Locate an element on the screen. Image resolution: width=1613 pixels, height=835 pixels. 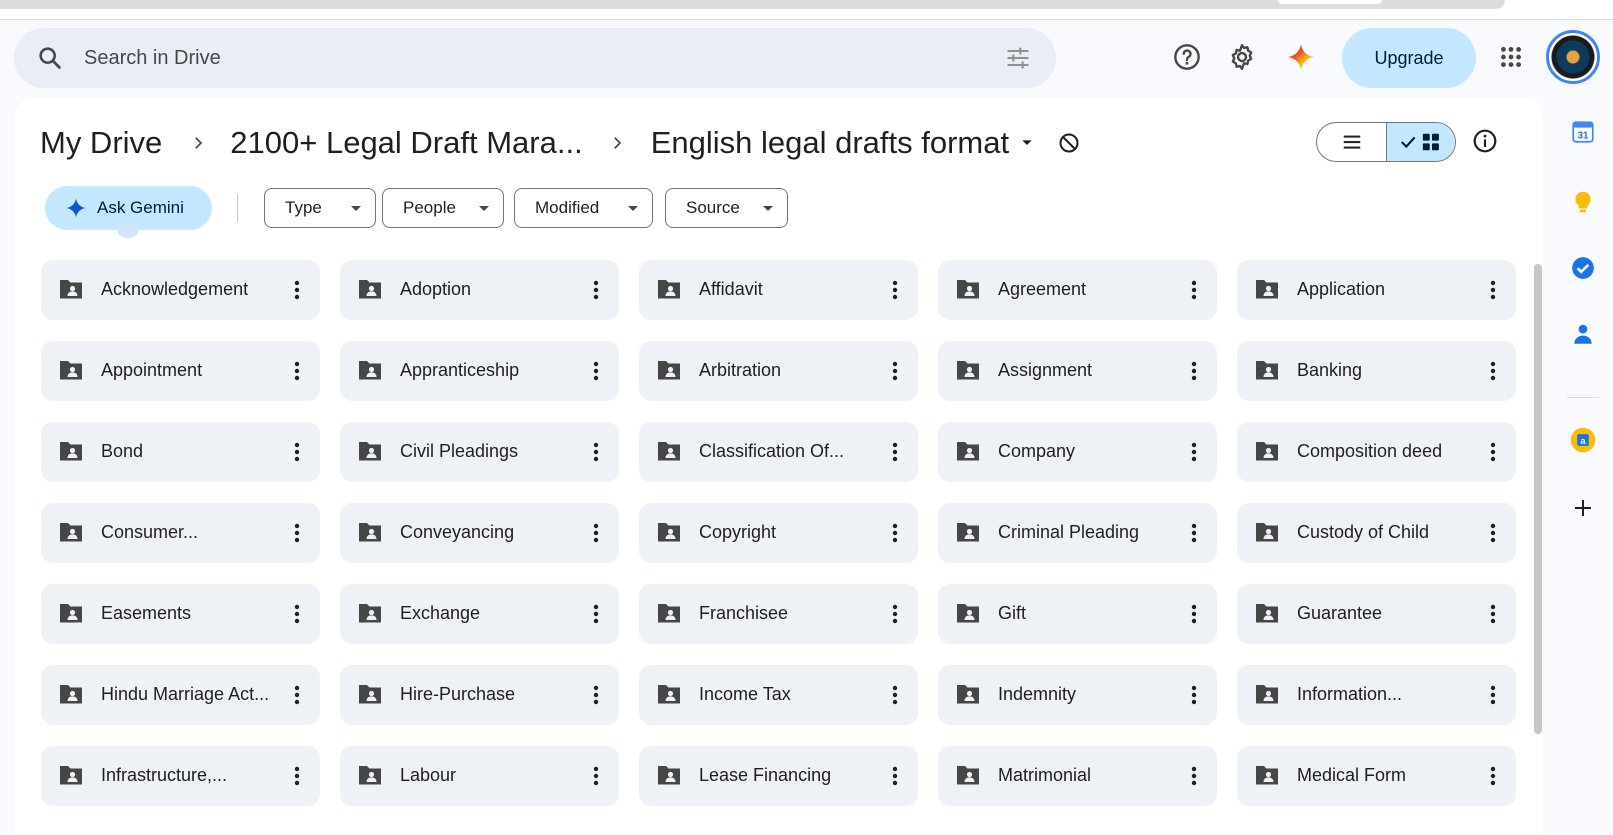
folder-item: Lease Financing is located at coordinates (778, 776).